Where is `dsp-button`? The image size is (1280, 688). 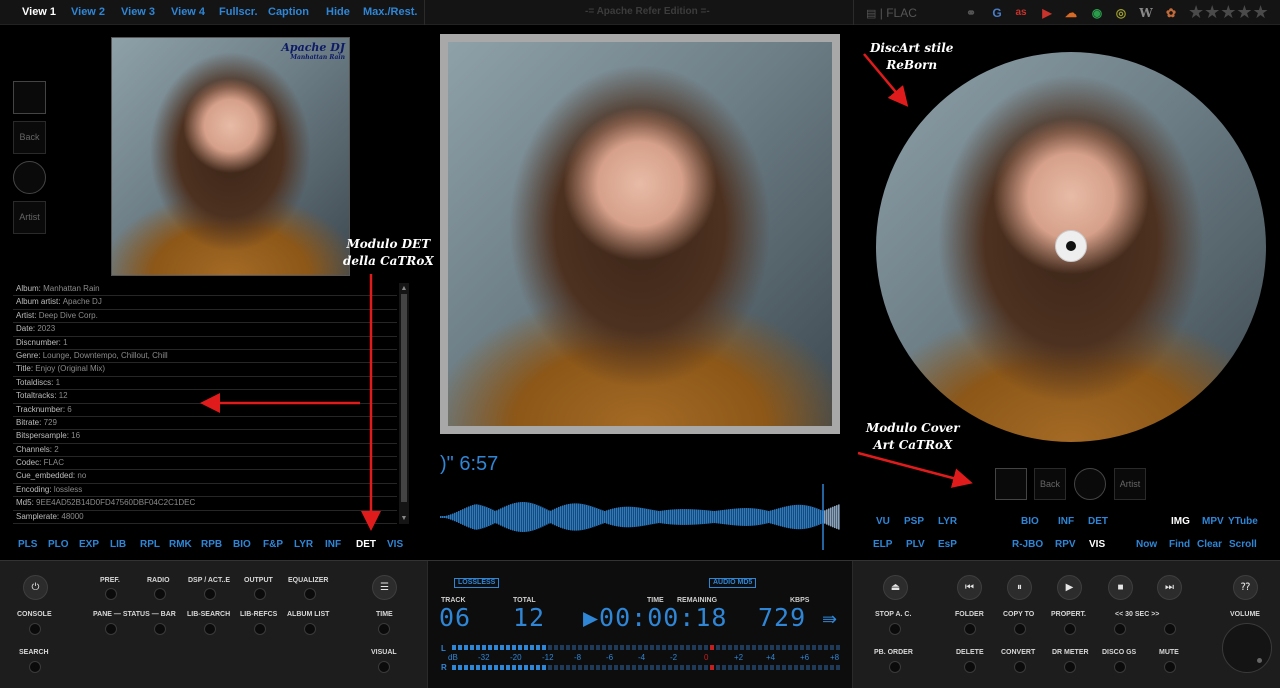
dsp-button is located at coordinates (210, 594).